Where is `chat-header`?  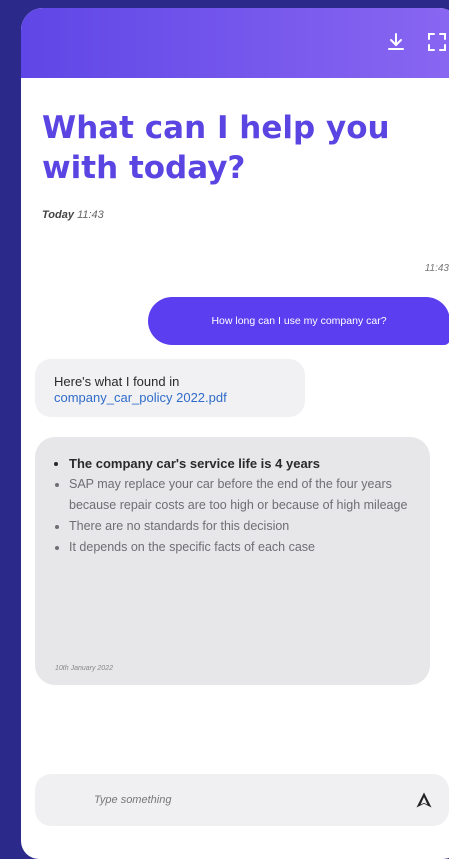 chat-header is located at coordinates (235, 43).